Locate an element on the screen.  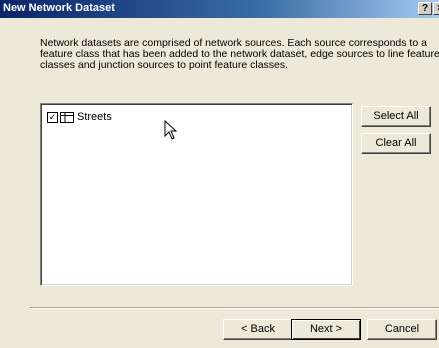
select-all-button: Select All is located at coordinates (396, 116).